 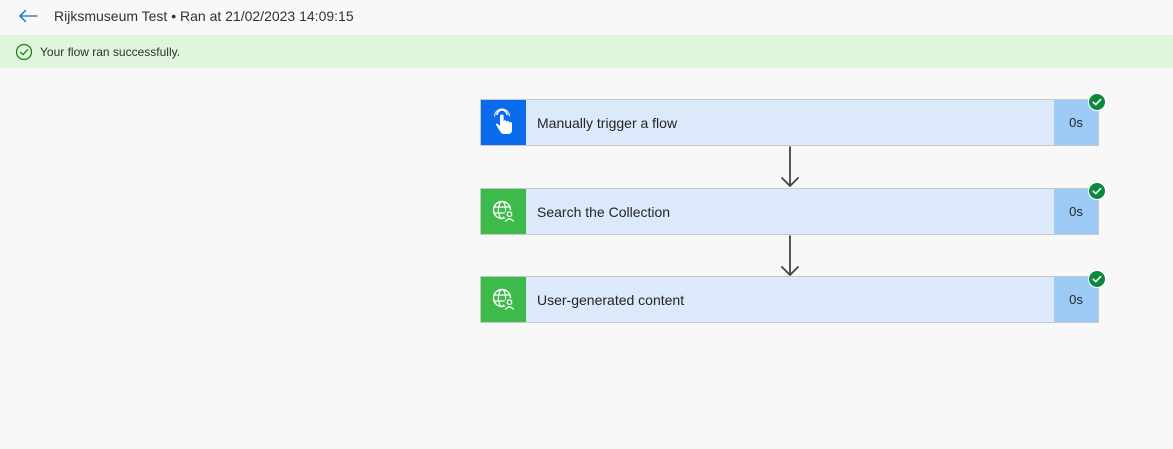 What do you see at coordinates (793, 208) in the screenshot?
I see `flow-step-search-collection: Search the Collection 0s` at bounding box center [793, 208].